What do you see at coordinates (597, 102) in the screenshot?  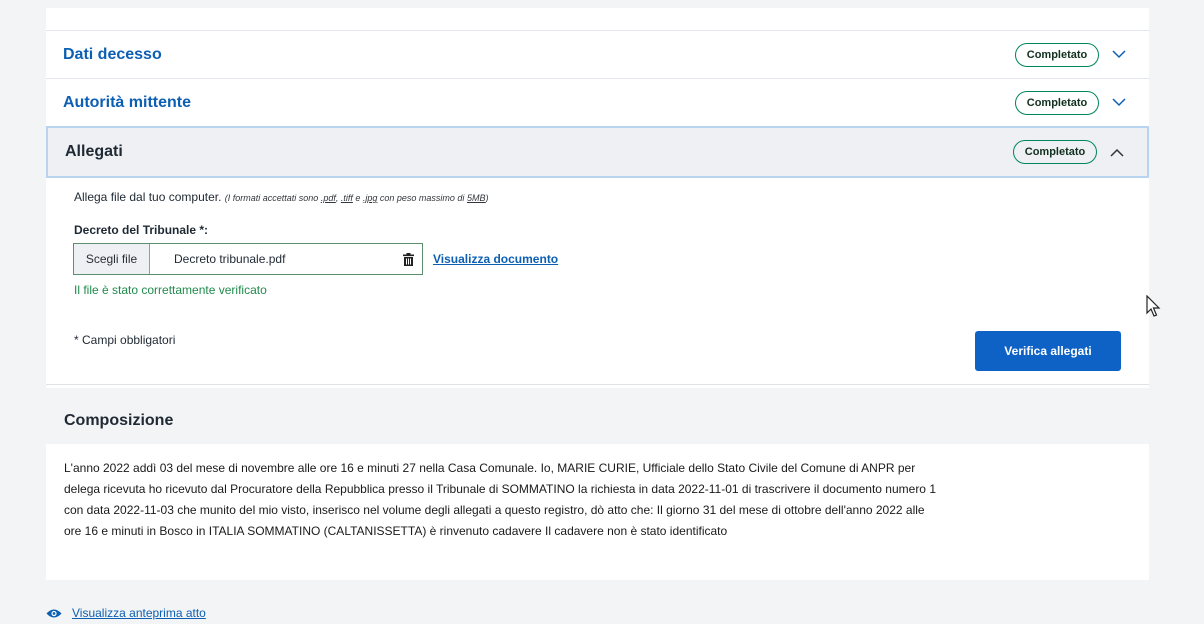 I see `accordion-autorita-mittente: Autorità mittente Completato` at bounding box center [597, 102].